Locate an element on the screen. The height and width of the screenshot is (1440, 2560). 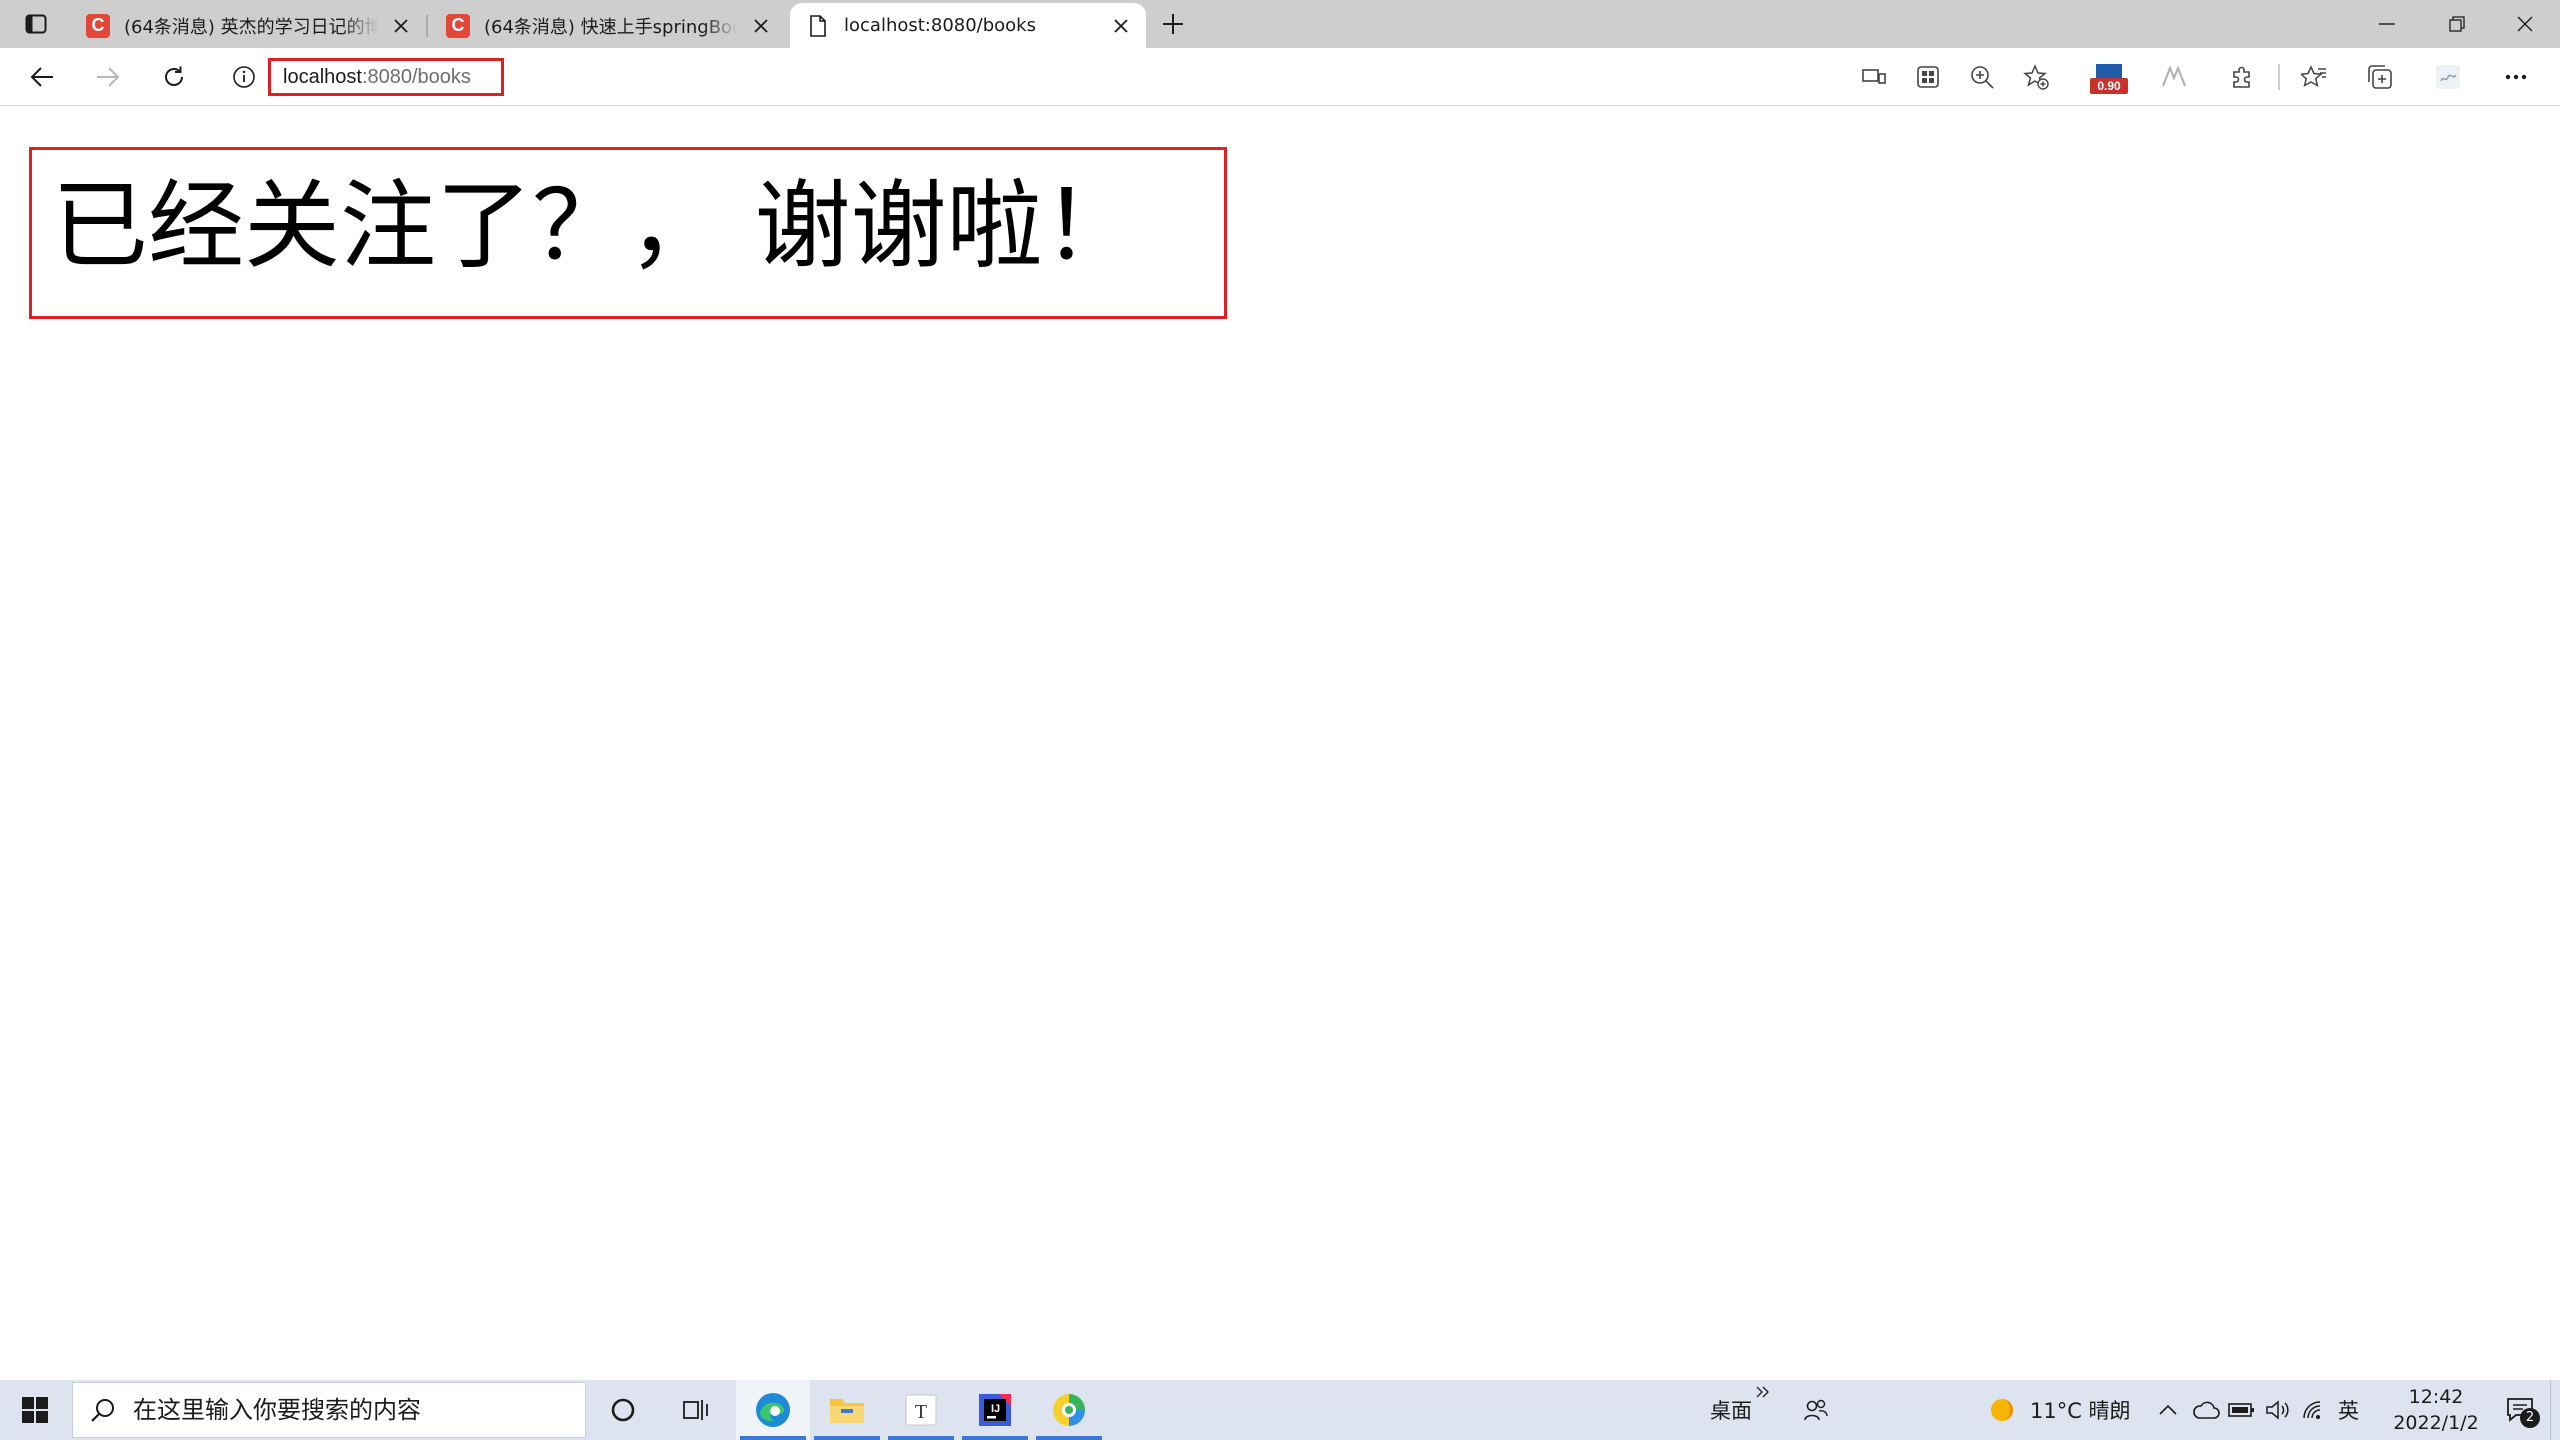
minimize-button is located at coordinates (2387, 24).